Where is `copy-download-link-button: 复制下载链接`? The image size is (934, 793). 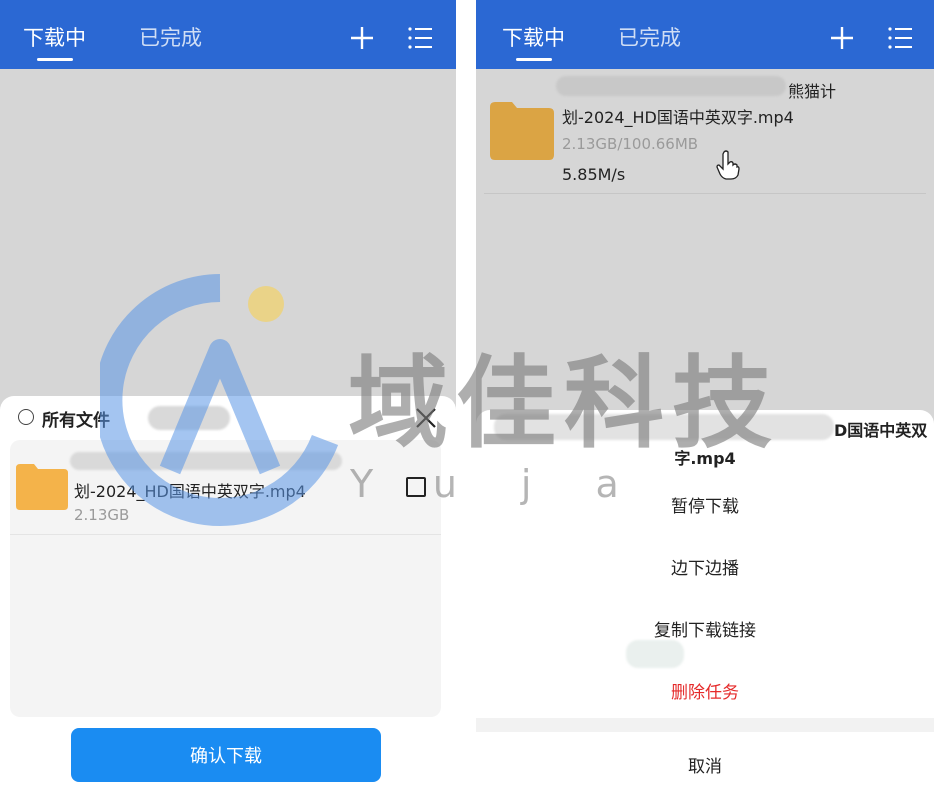
copy-download-link-button: 复制下载链接 is located at coordinates (705, 628).